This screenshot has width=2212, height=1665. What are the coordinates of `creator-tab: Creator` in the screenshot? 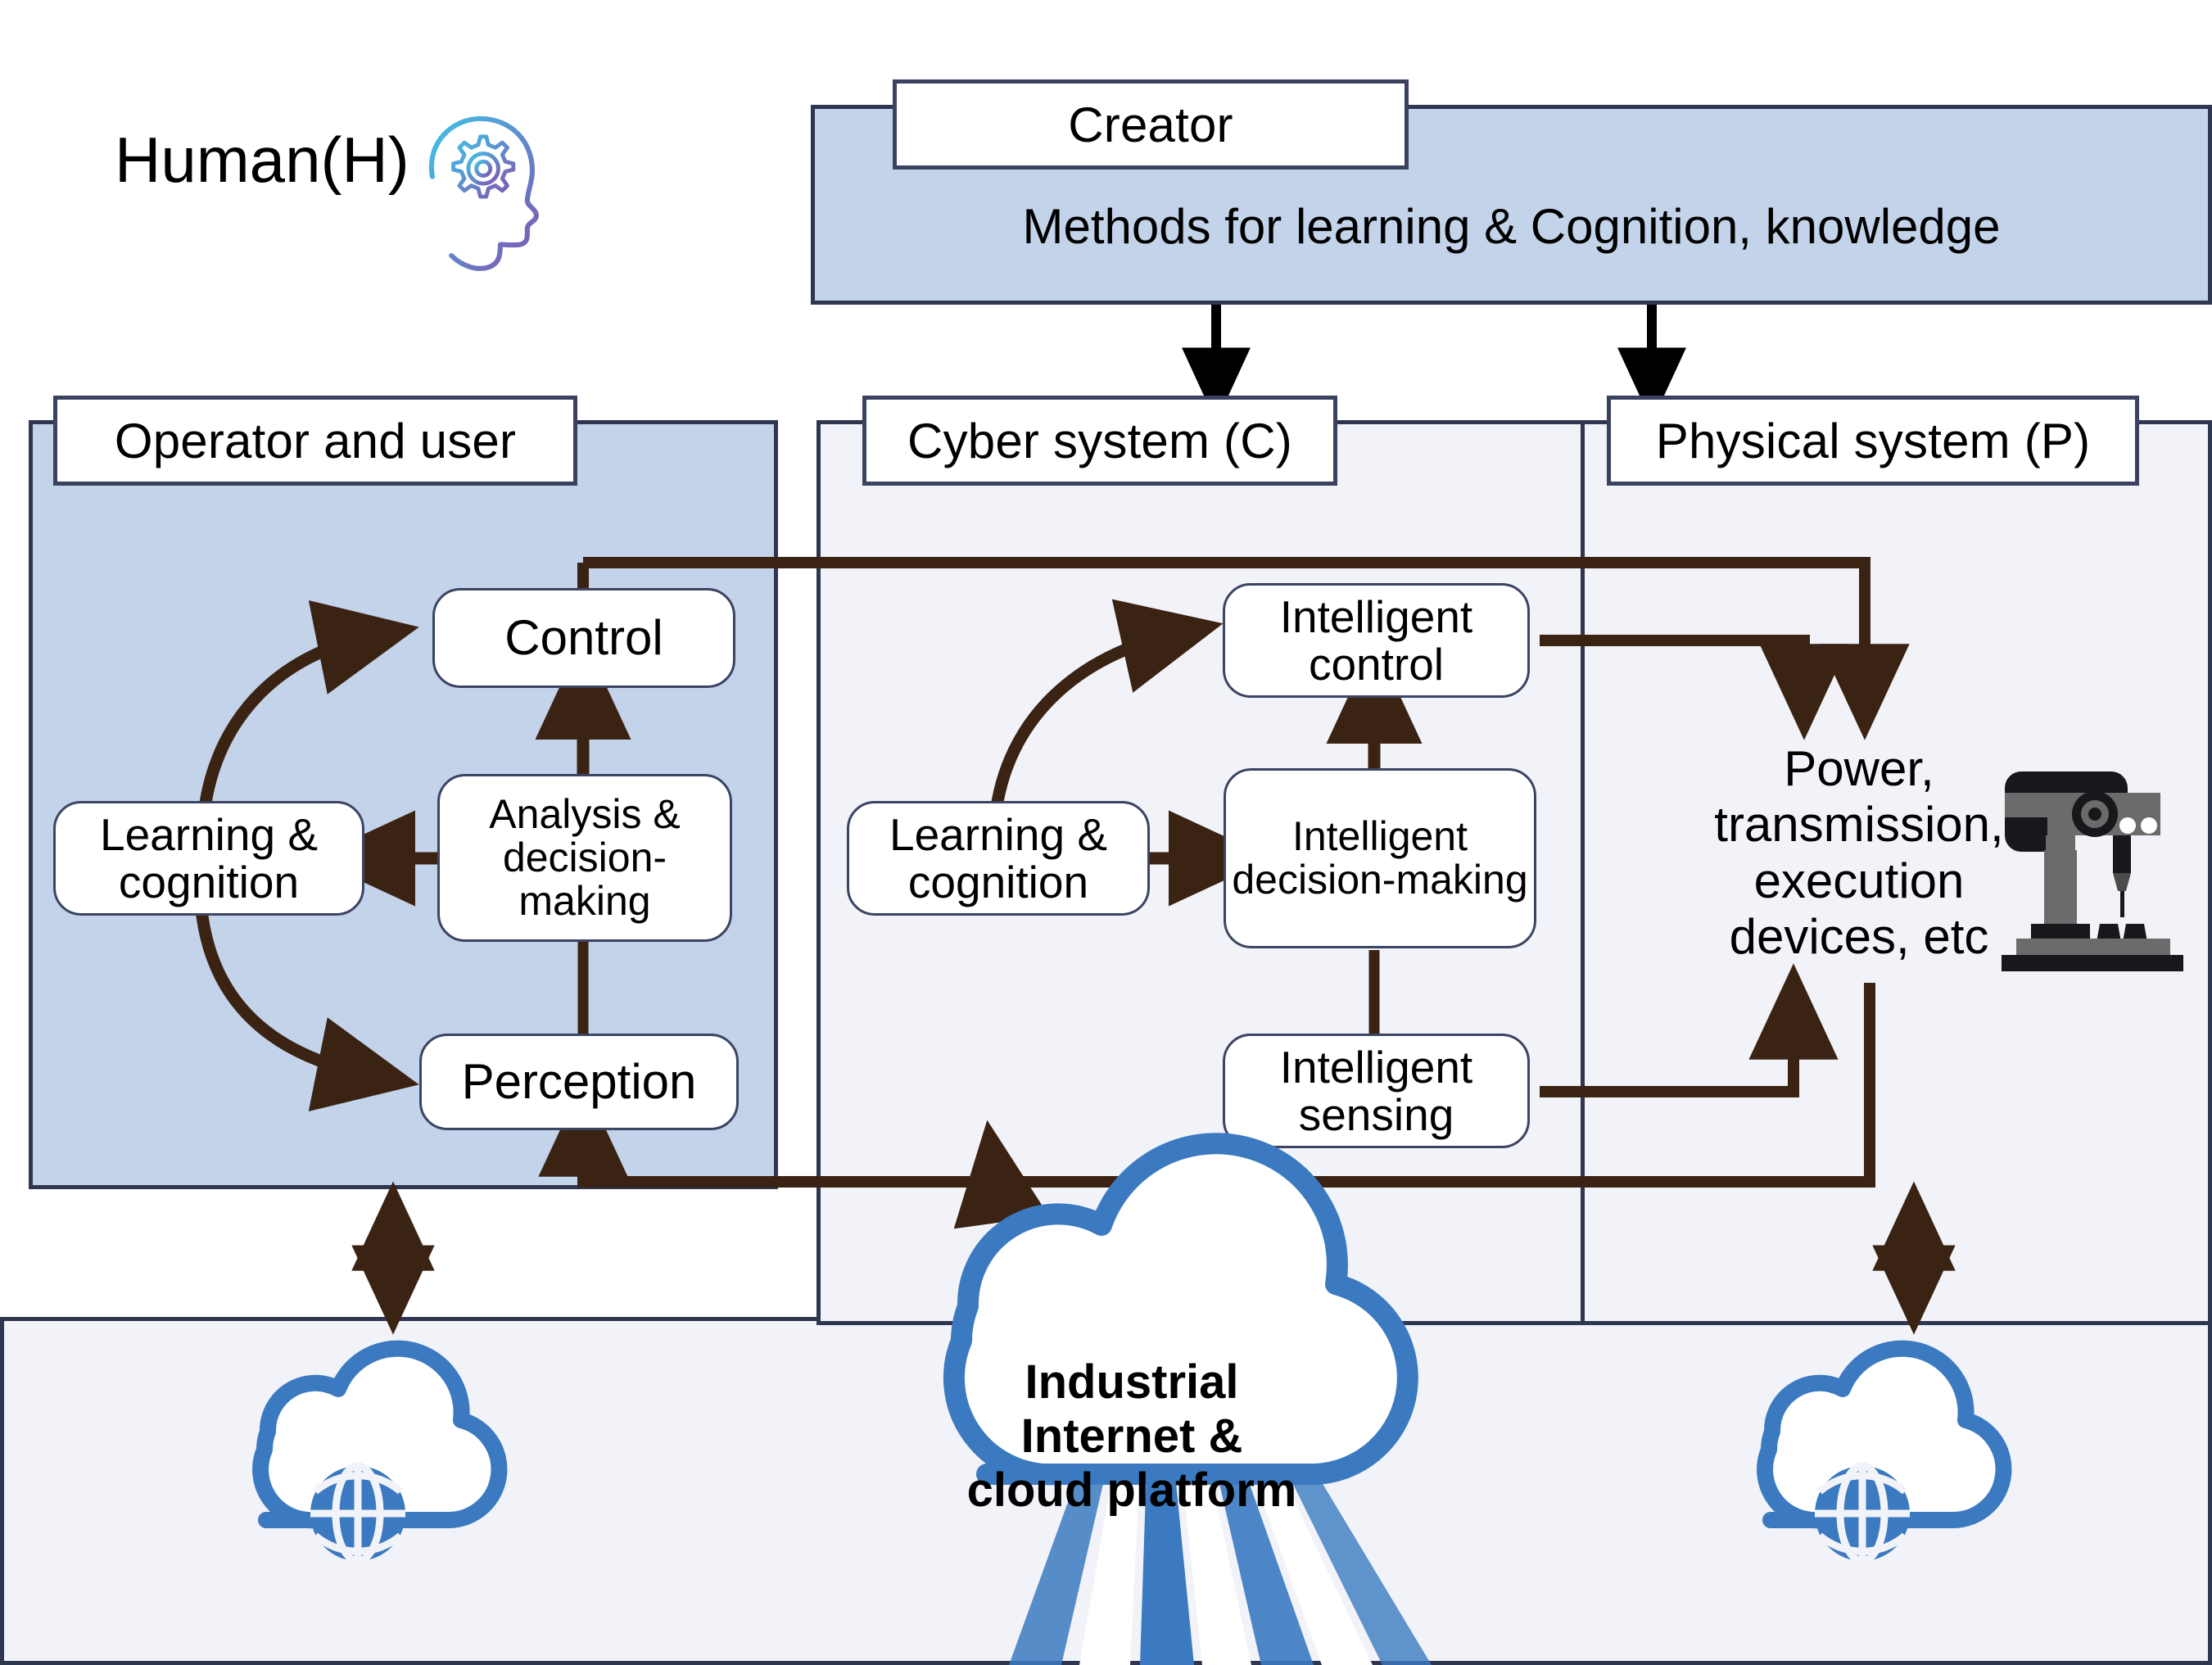 It's located at (1151, 125).